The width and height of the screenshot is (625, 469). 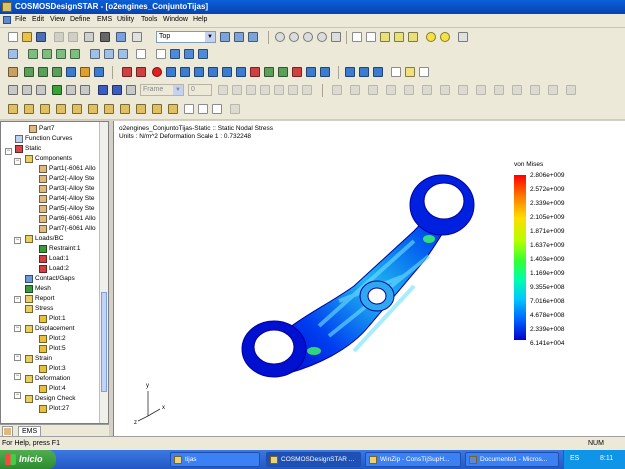 I want to click on tree-scrollbar, so click(x=103, y=272).